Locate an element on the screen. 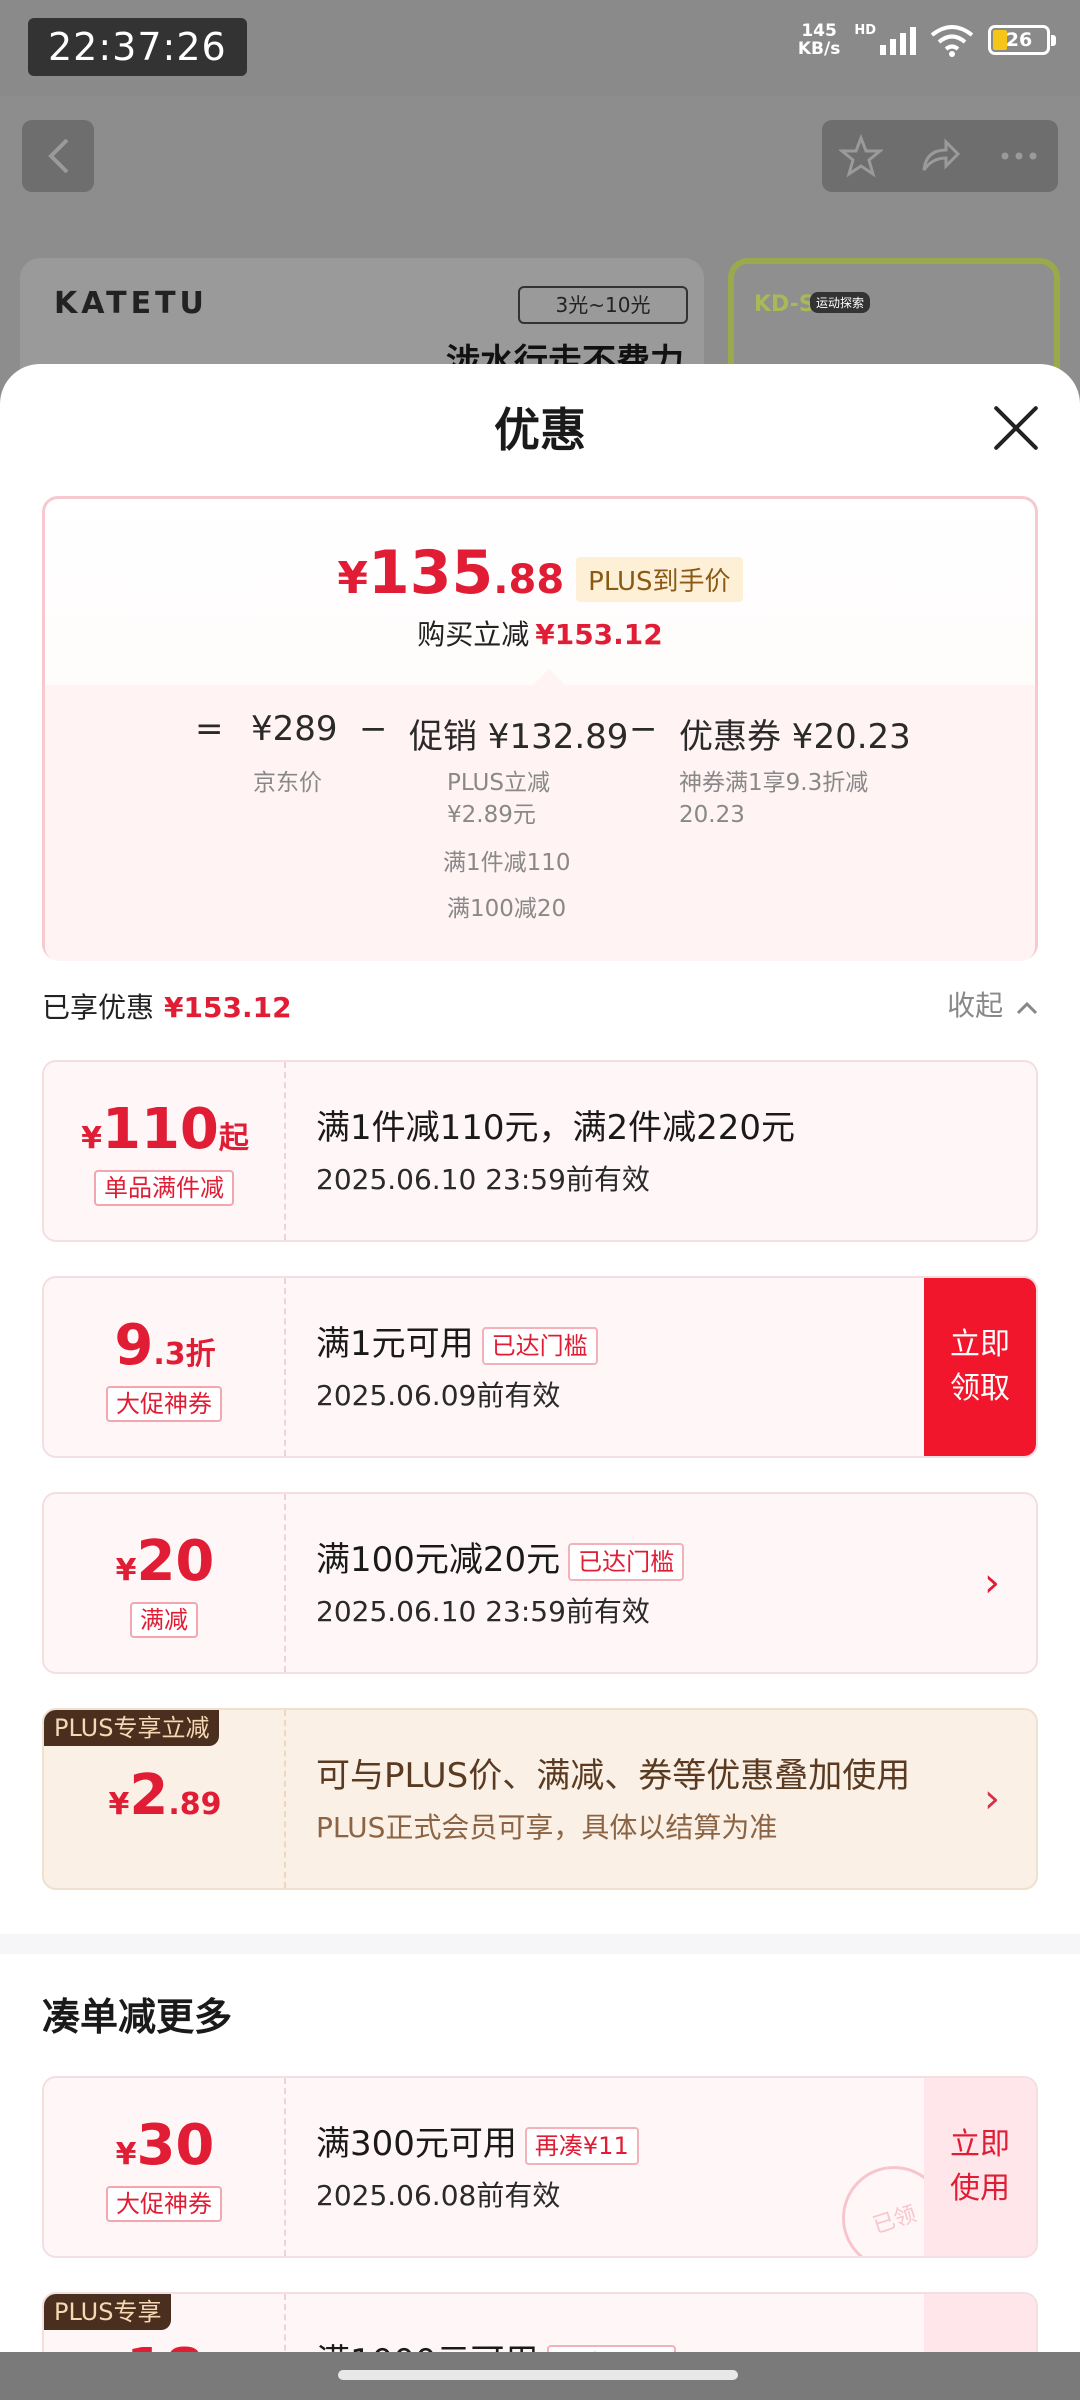  use-button: 立即使用 is located at coordinates (980, 2167).